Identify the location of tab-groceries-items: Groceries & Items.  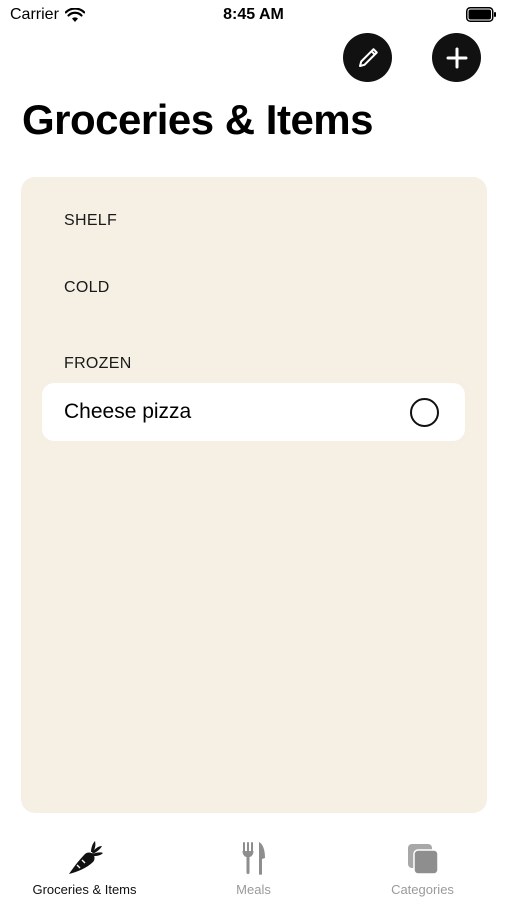
(84, 866).